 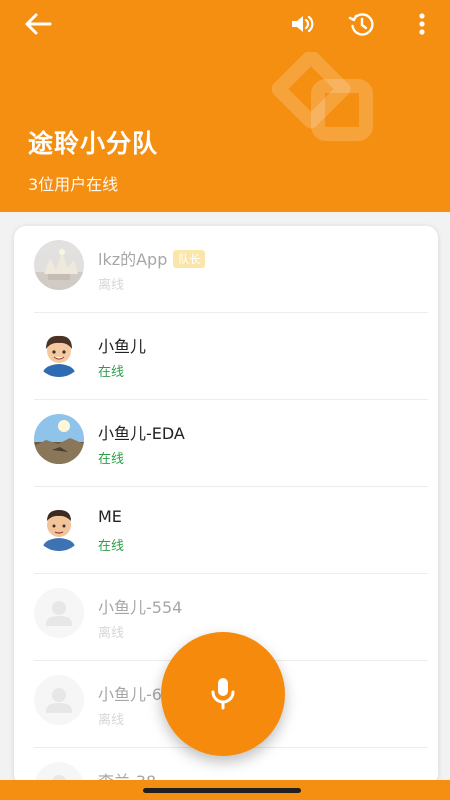 I want to click on member-row: 小鱼儿-EDA 在线, so click(x=226, y=443).